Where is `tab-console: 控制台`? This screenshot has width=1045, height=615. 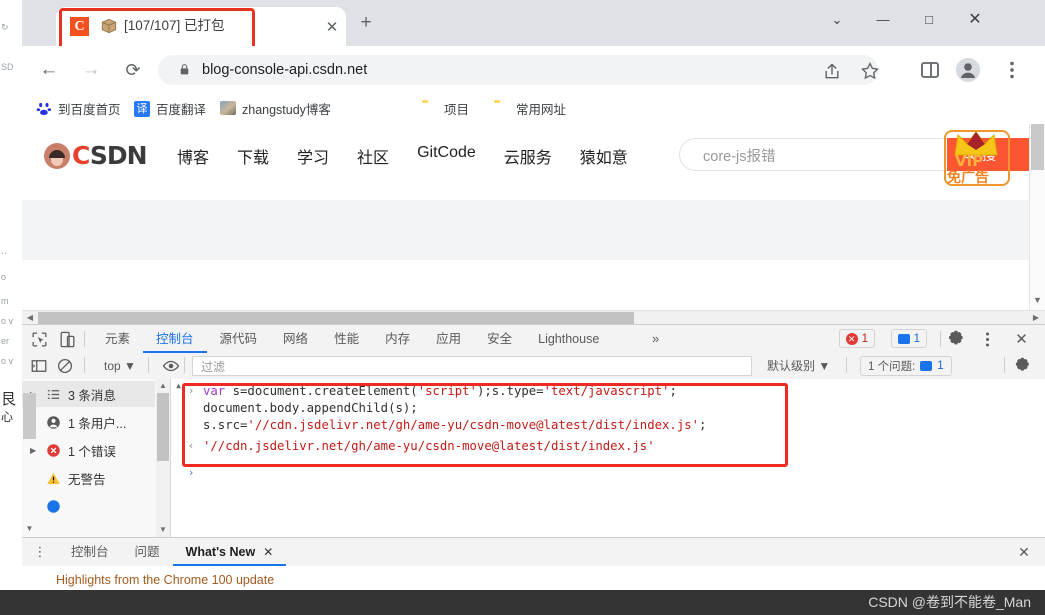 tab-console: 控制台 is located at coordinates (175, 339).